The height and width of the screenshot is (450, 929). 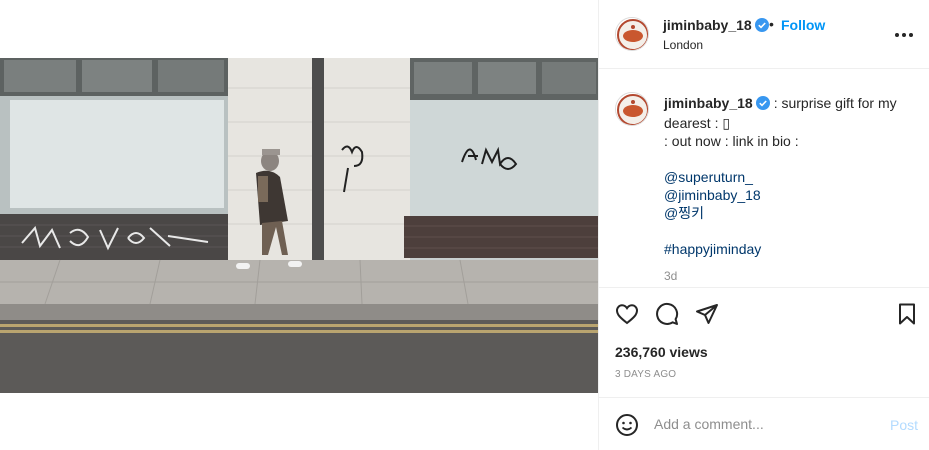 What do you see at coordinates (645, 374) in the screenshot?
I see `post-date: 3 DAYS AGO` at bounding box center [645, 374].